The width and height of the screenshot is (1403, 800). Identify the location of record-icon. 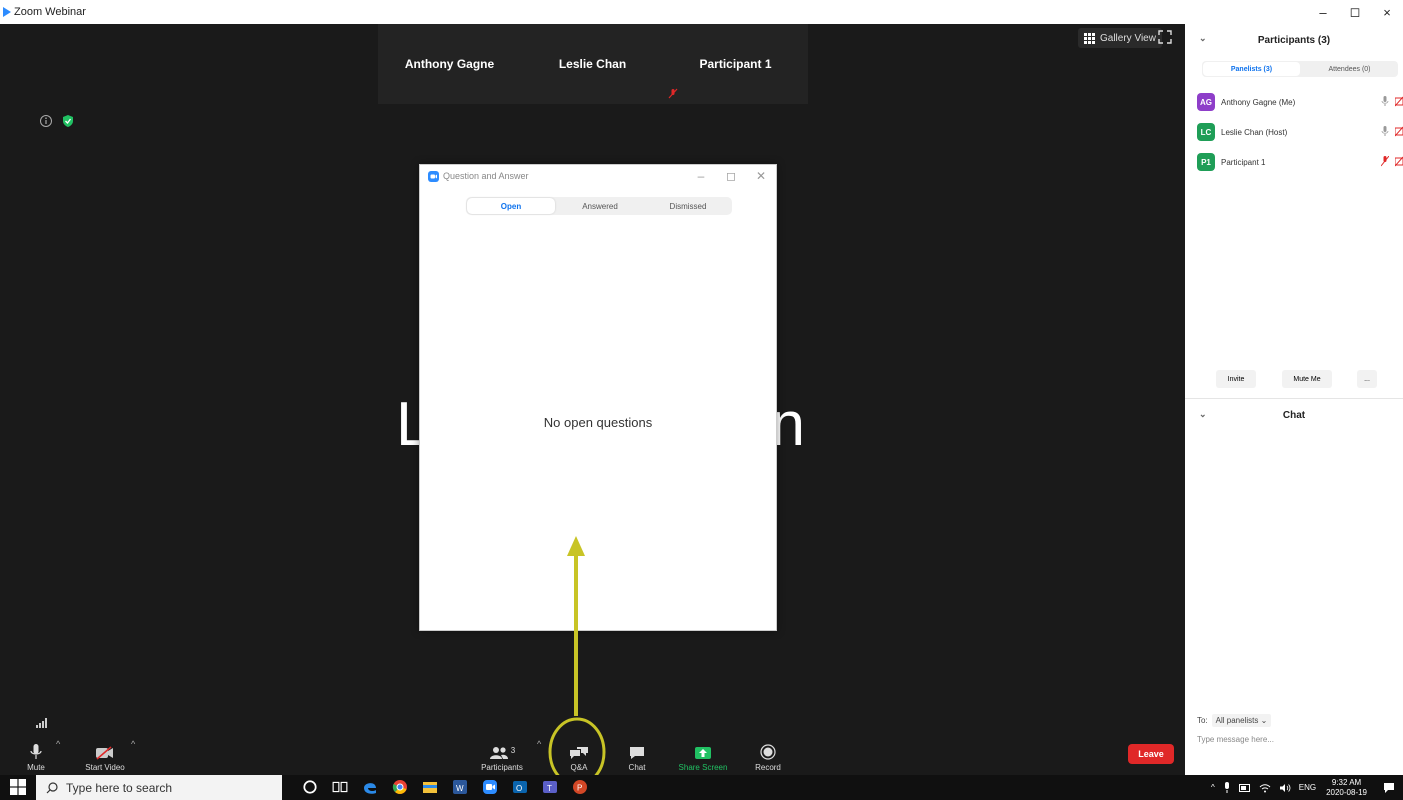
(768, 752).